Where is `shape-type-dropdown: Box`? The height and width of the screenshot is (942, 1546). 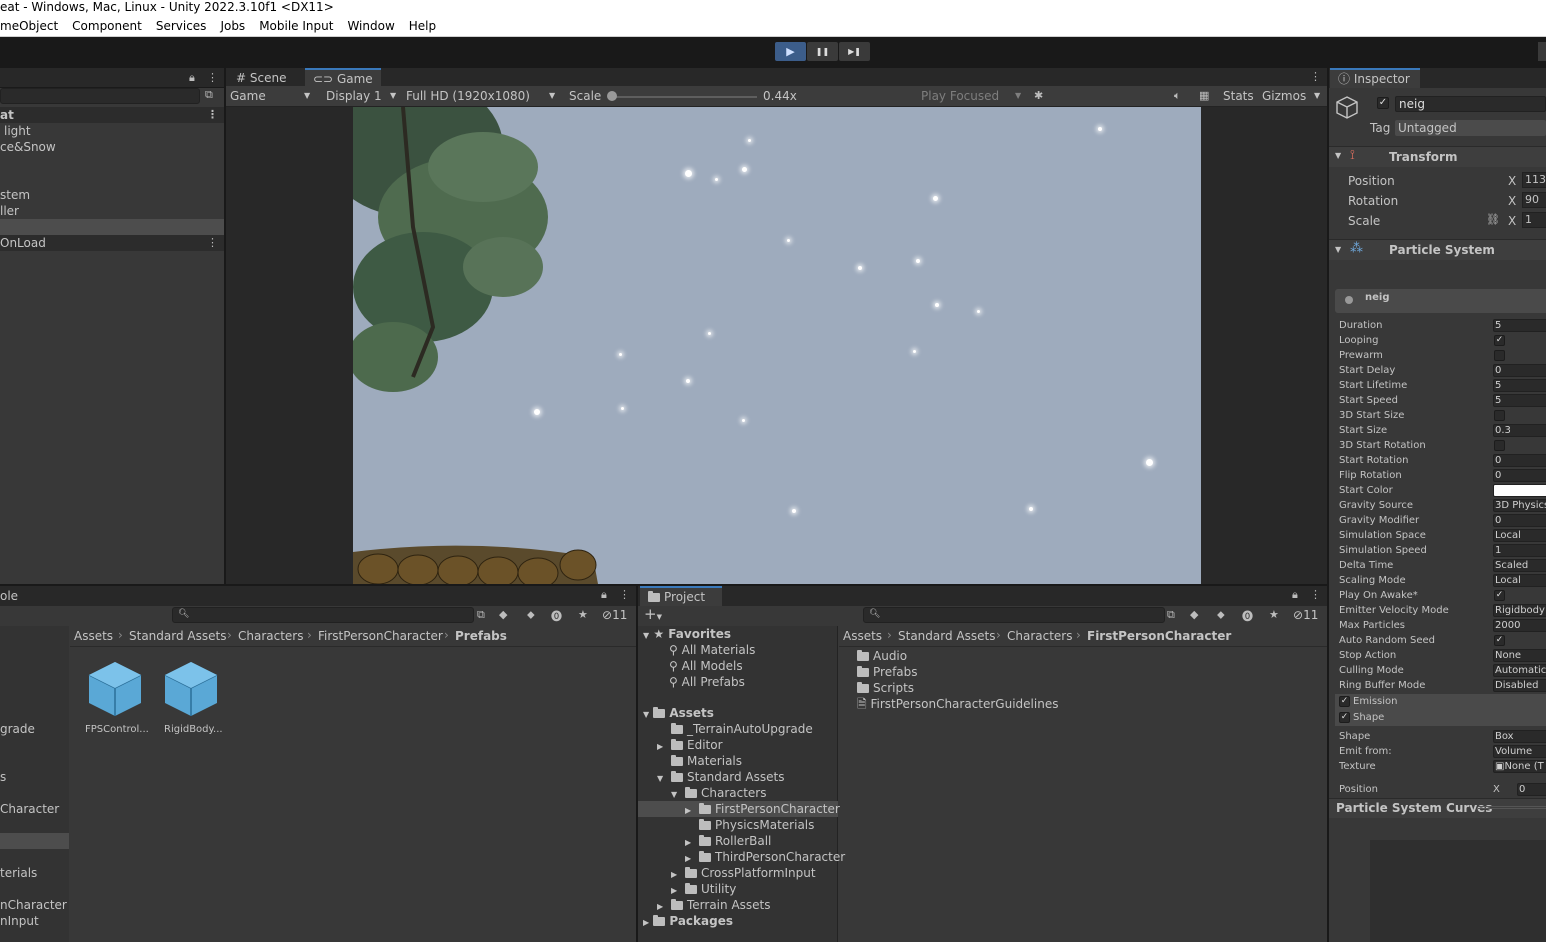 shape-type-dropdown: Box is located at coordinates (1519, 736).